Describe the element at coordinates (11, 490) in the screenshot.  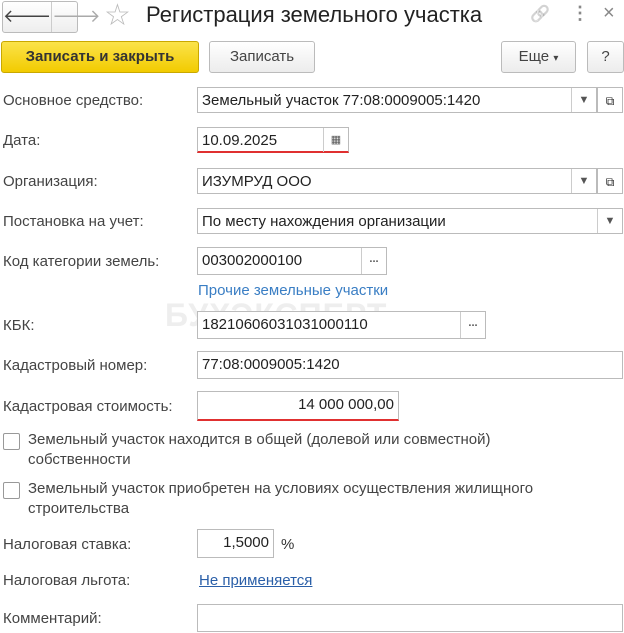
I see `housing-checkbox` at that location.